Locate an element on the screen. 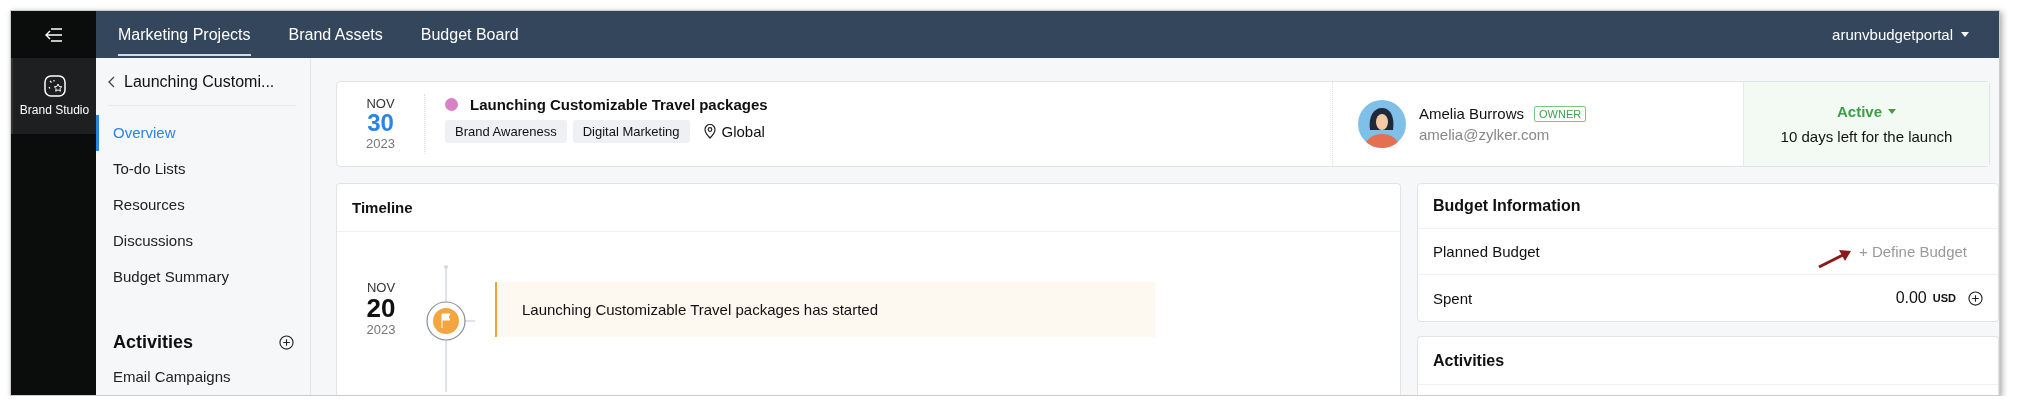  launch-countdown: 10 days left for the launch is located at coordinates (1866, 136).